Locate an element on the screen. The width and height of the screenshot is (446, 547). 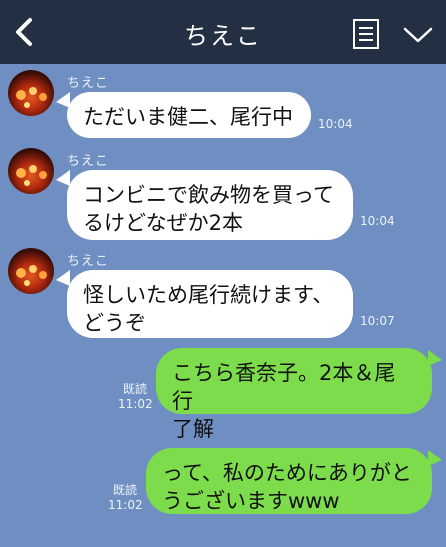
message-bubble: ただいま健二、尾行中 is located at coordinates (189, 115).